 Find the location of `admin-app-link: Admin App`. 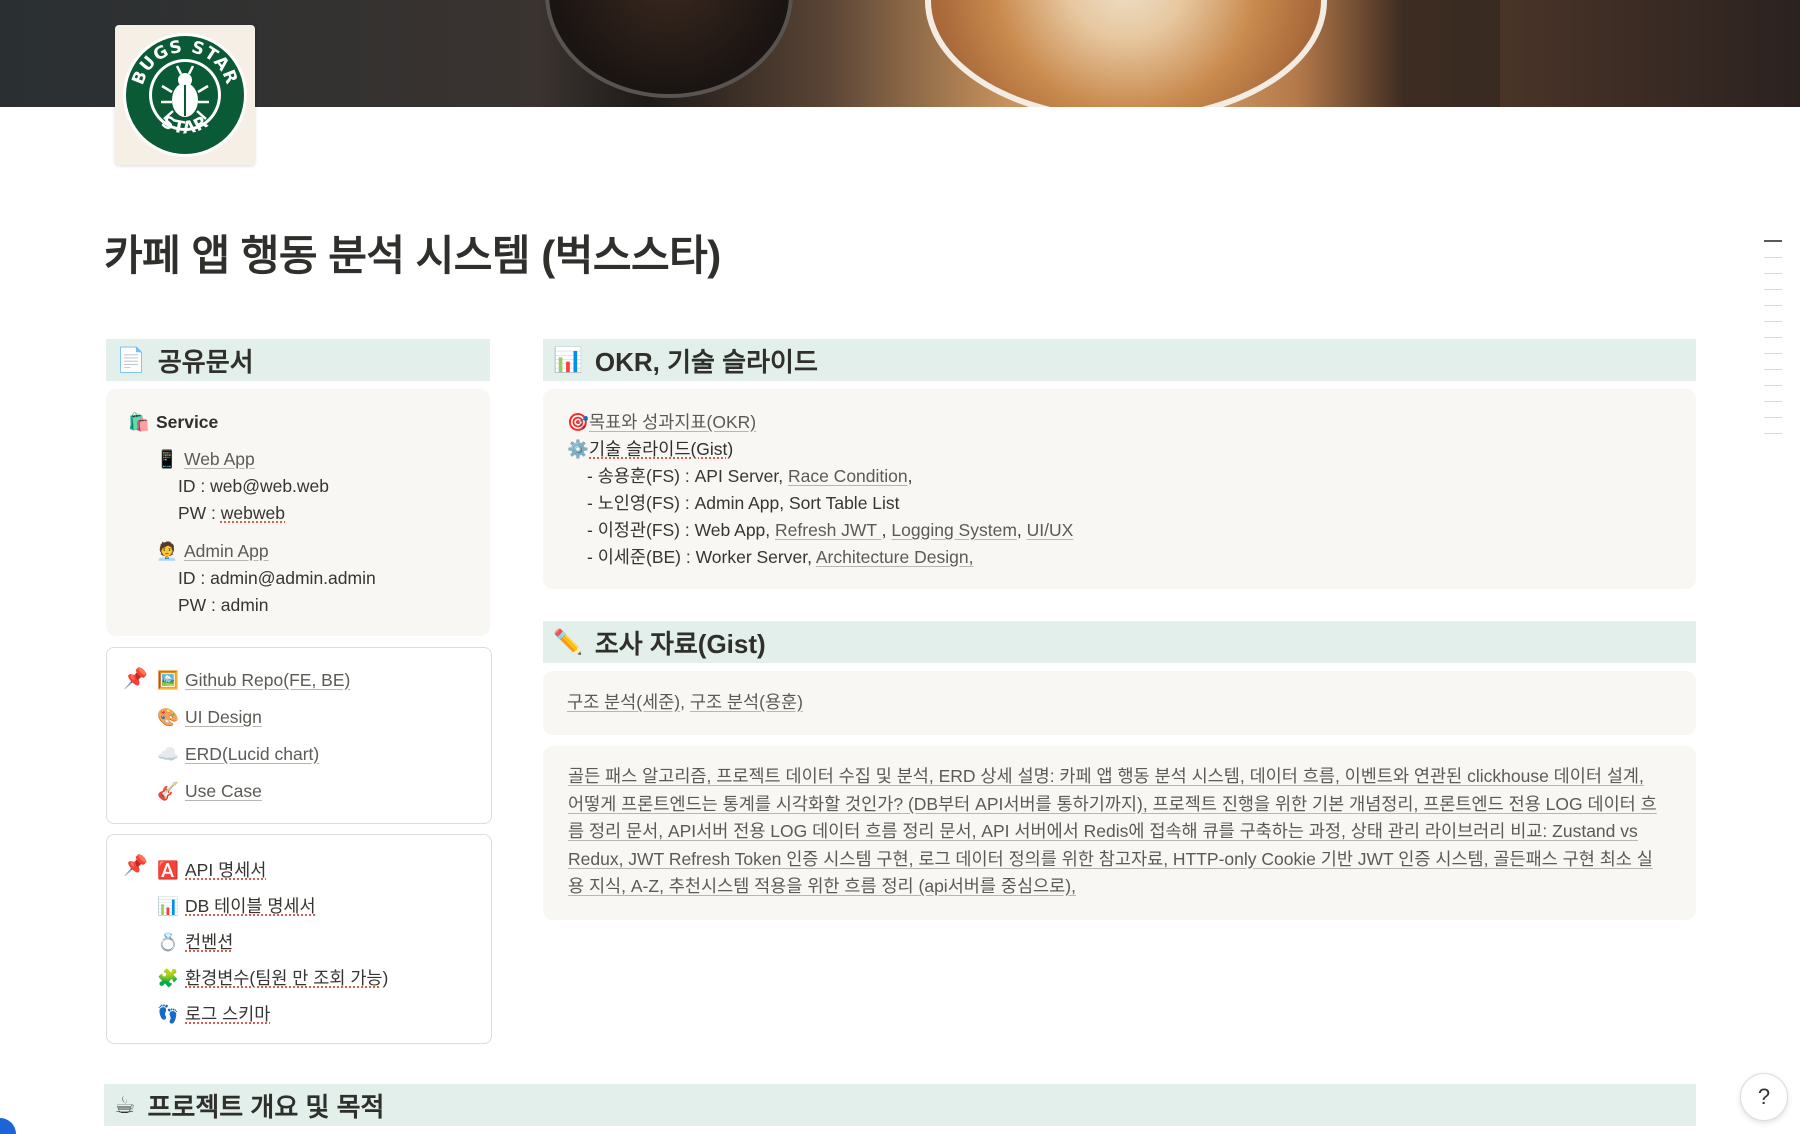

admin-app-link: Admin App is located at coordinates (226, 551).